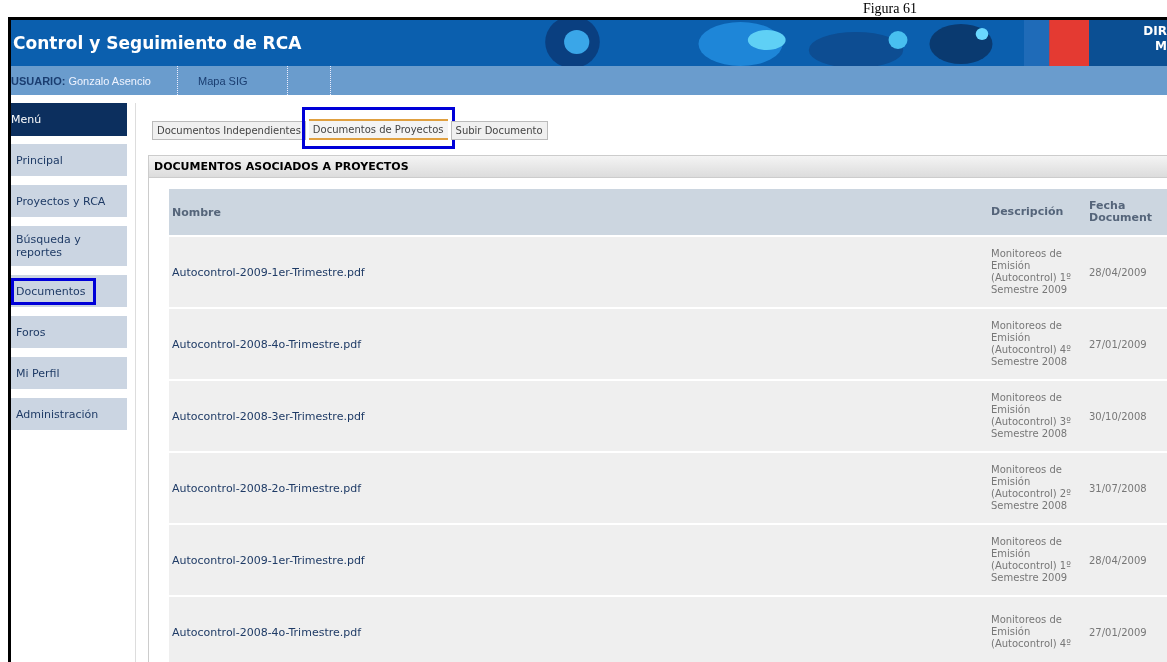  Describe the element at coordinates (196, 212) in the screenshot. I see `column-header: Nombre` at that location.